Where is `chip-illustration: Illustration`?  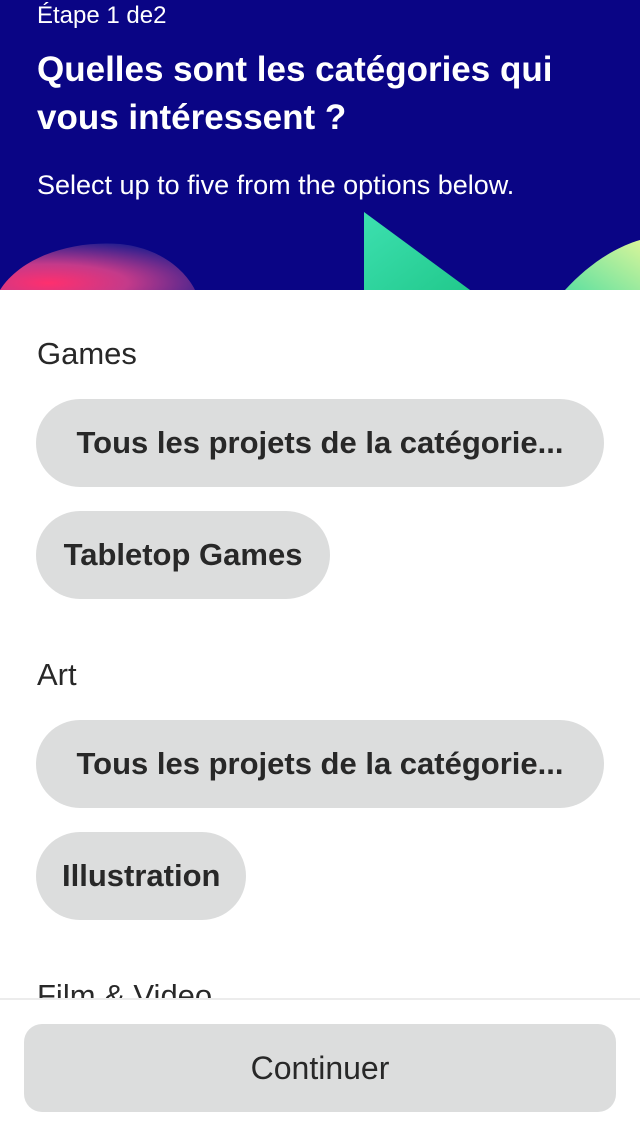
chip-illustration: Illustration is located at coordinates (141, 876).